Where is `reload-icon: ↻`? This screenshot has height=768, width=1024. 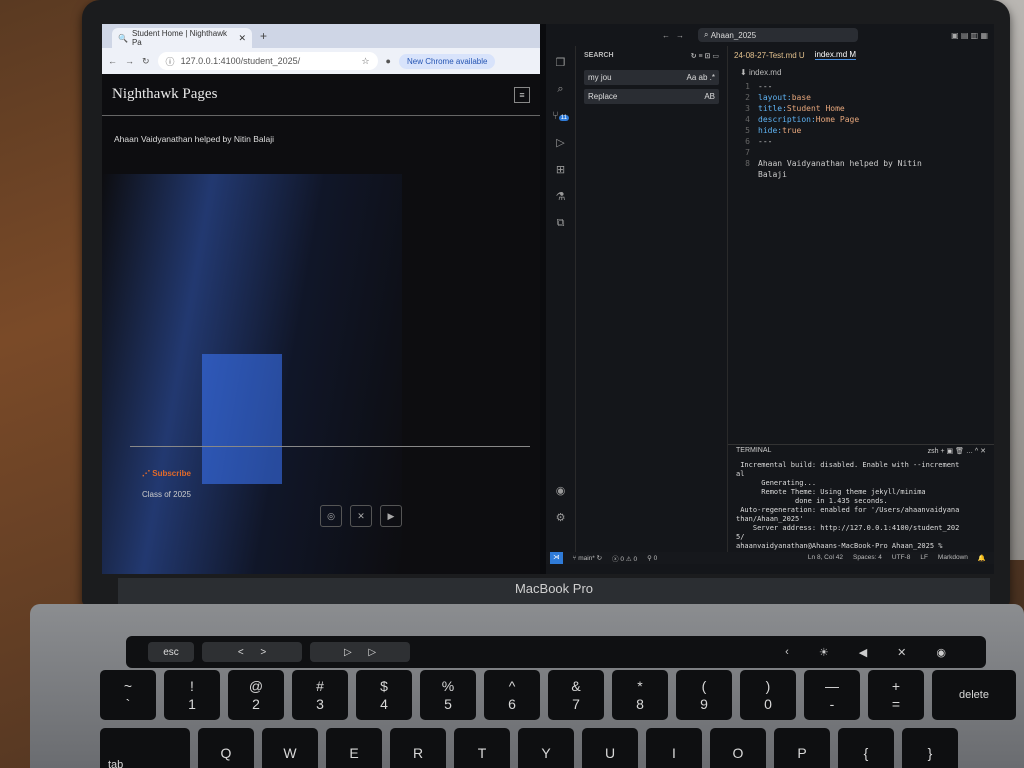
reload-icon: ↻ is located at coordinates (146, 61).